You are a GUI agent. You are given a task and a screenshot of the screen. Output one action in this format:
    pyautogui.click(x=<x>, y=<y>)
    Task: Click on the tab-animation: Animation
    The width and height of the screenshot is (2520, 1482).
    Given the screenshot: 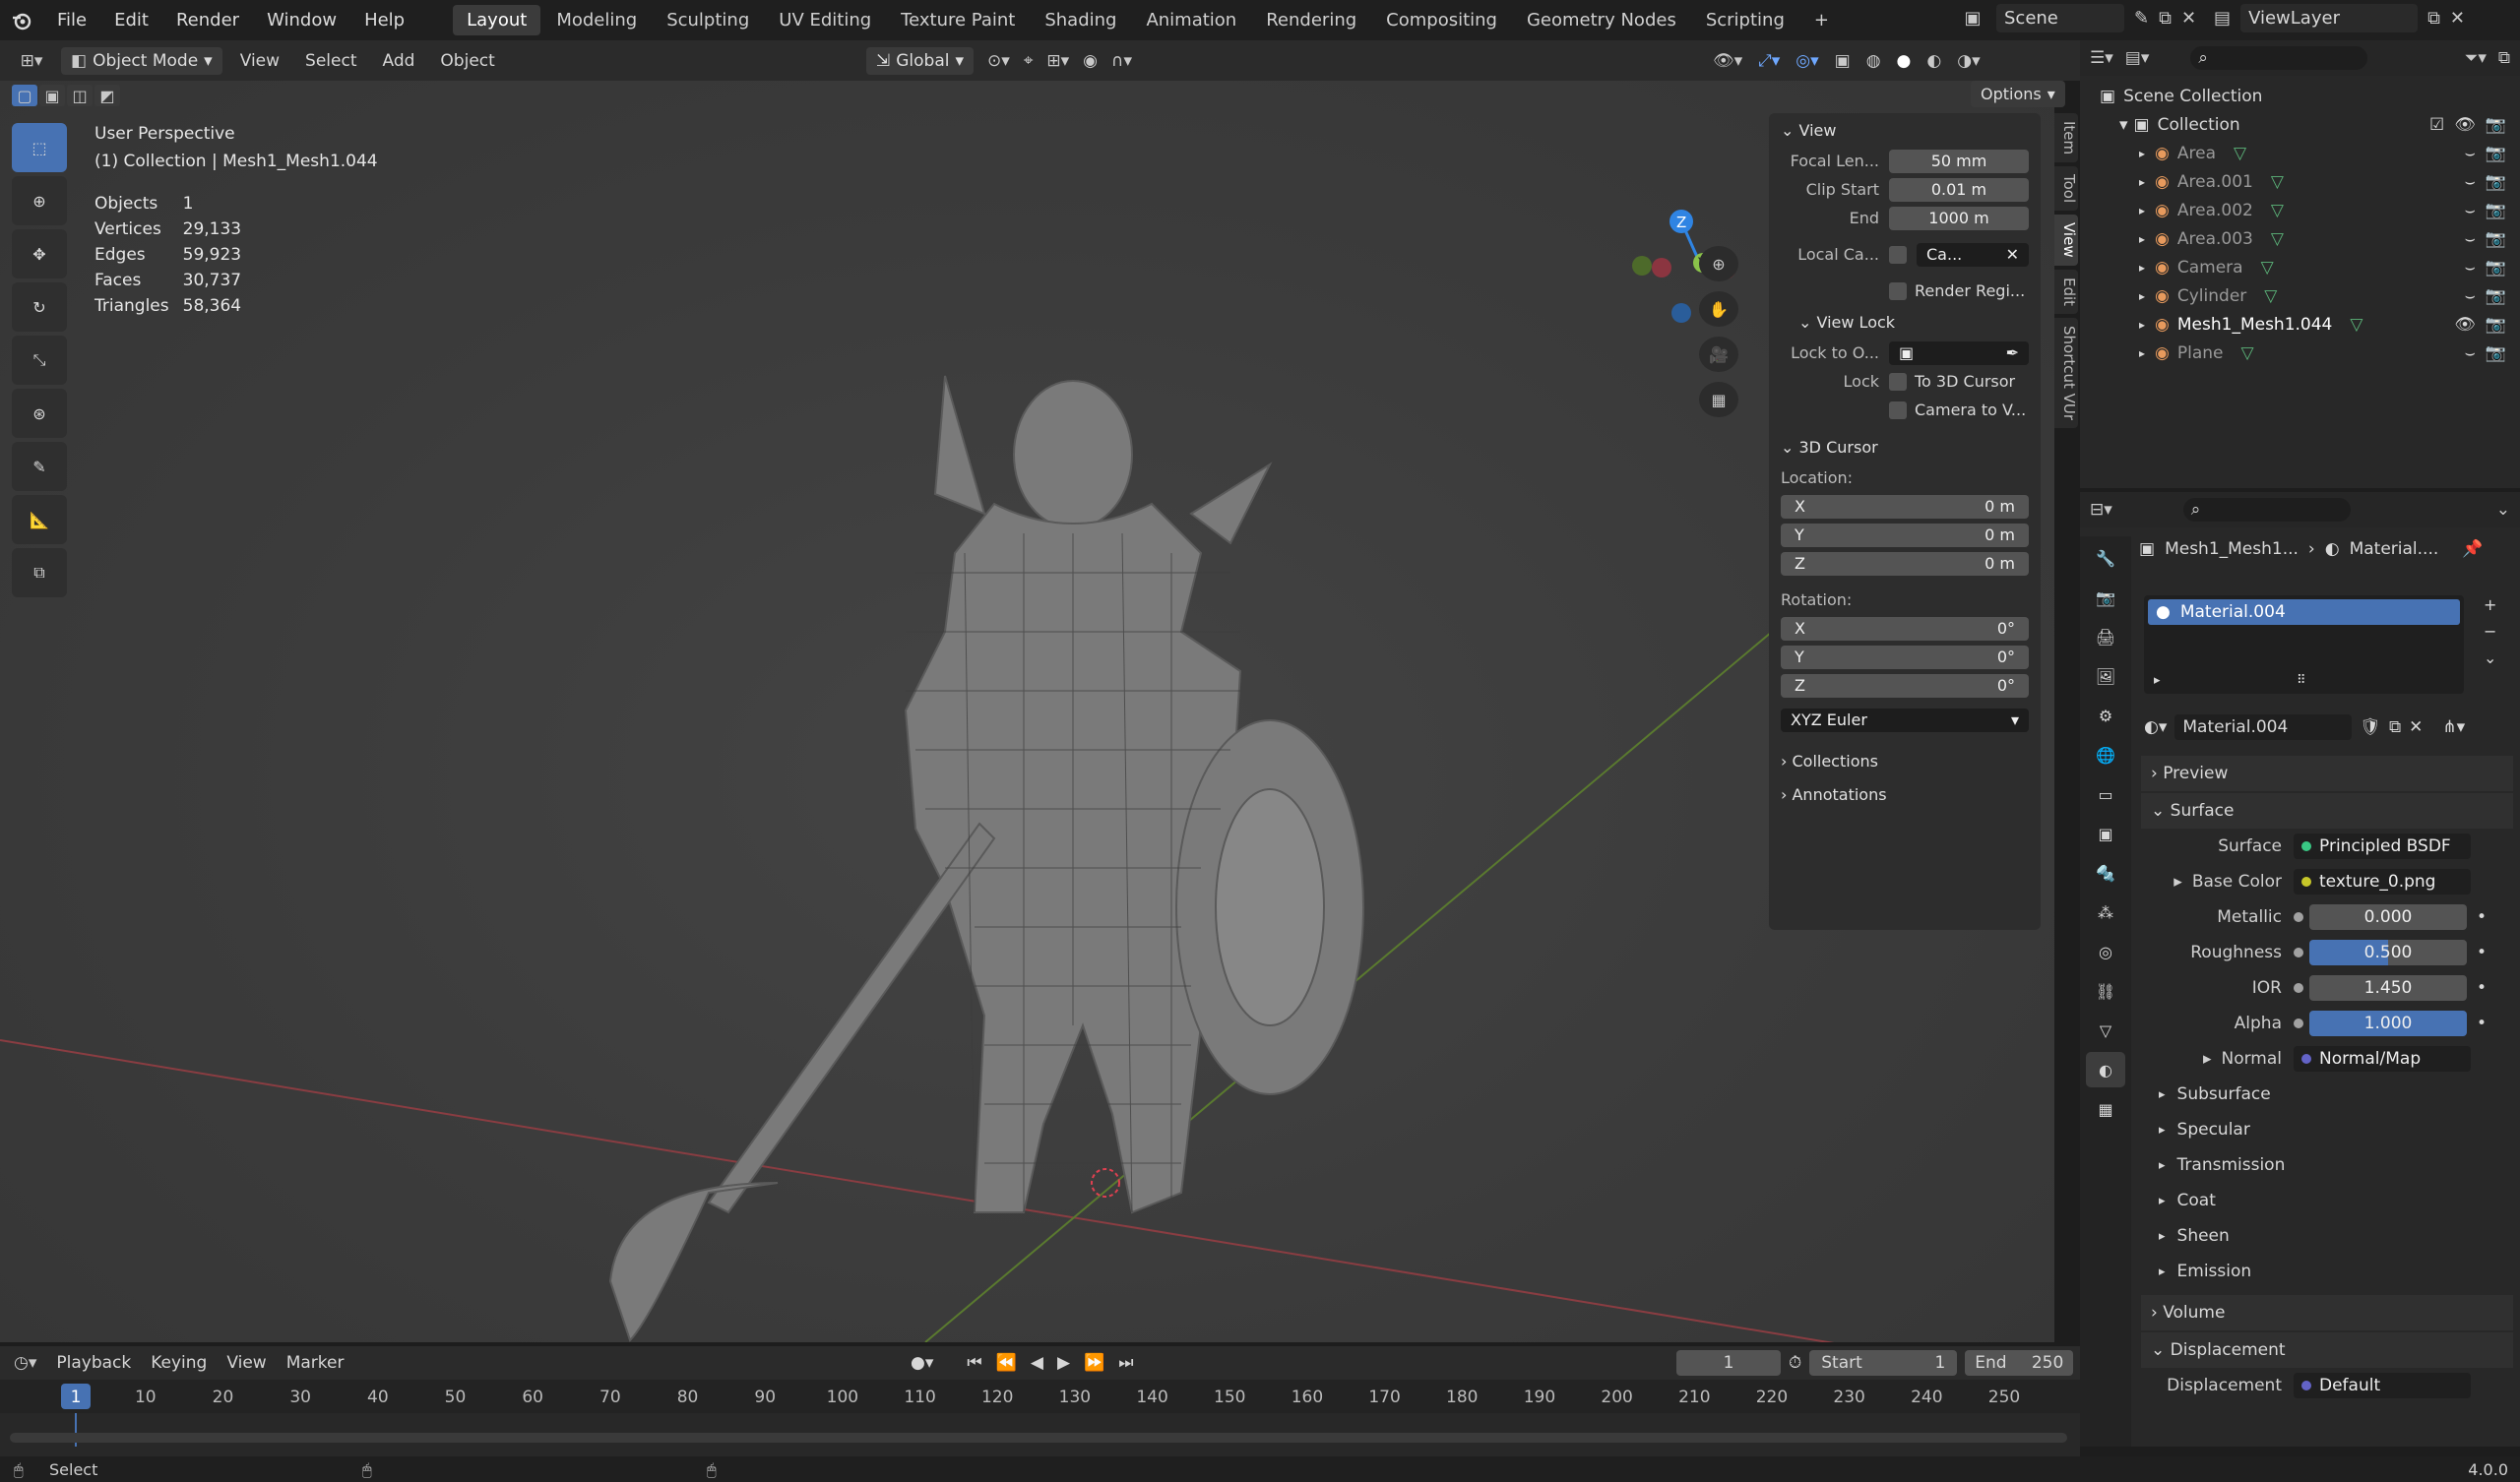 What is the action you would take?
    pyautogui.click(x=1191, y=20)
    